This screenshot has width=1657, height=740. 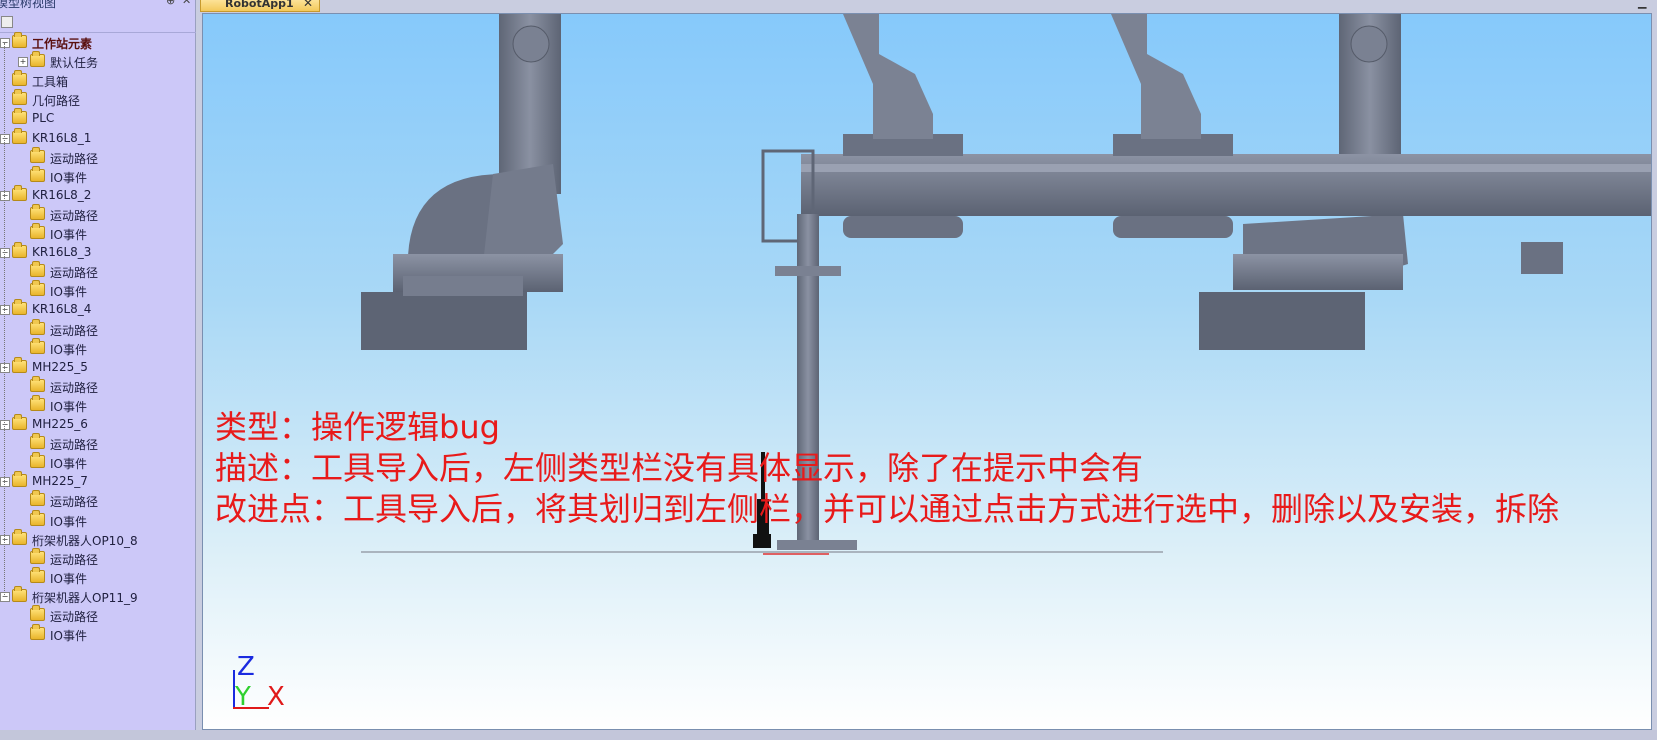 What do you see at coordinates (62, 44) in the screenshot?
I see `tree-node-label: 工作站元素` at bounding box center [62, 44].